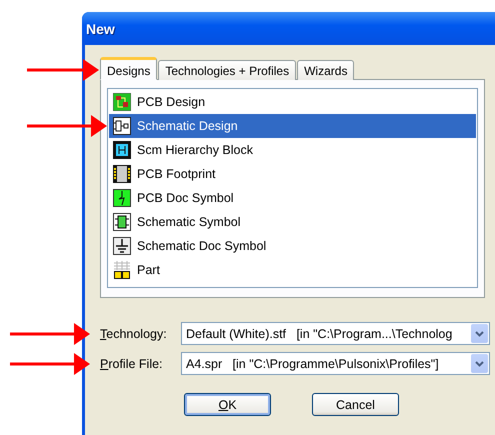 The height and width of the screenshot is (435, 495). What do you see at coordinates (122, 150) in the screenshot?
I see `block-icon` at bounding box center [122, 150].